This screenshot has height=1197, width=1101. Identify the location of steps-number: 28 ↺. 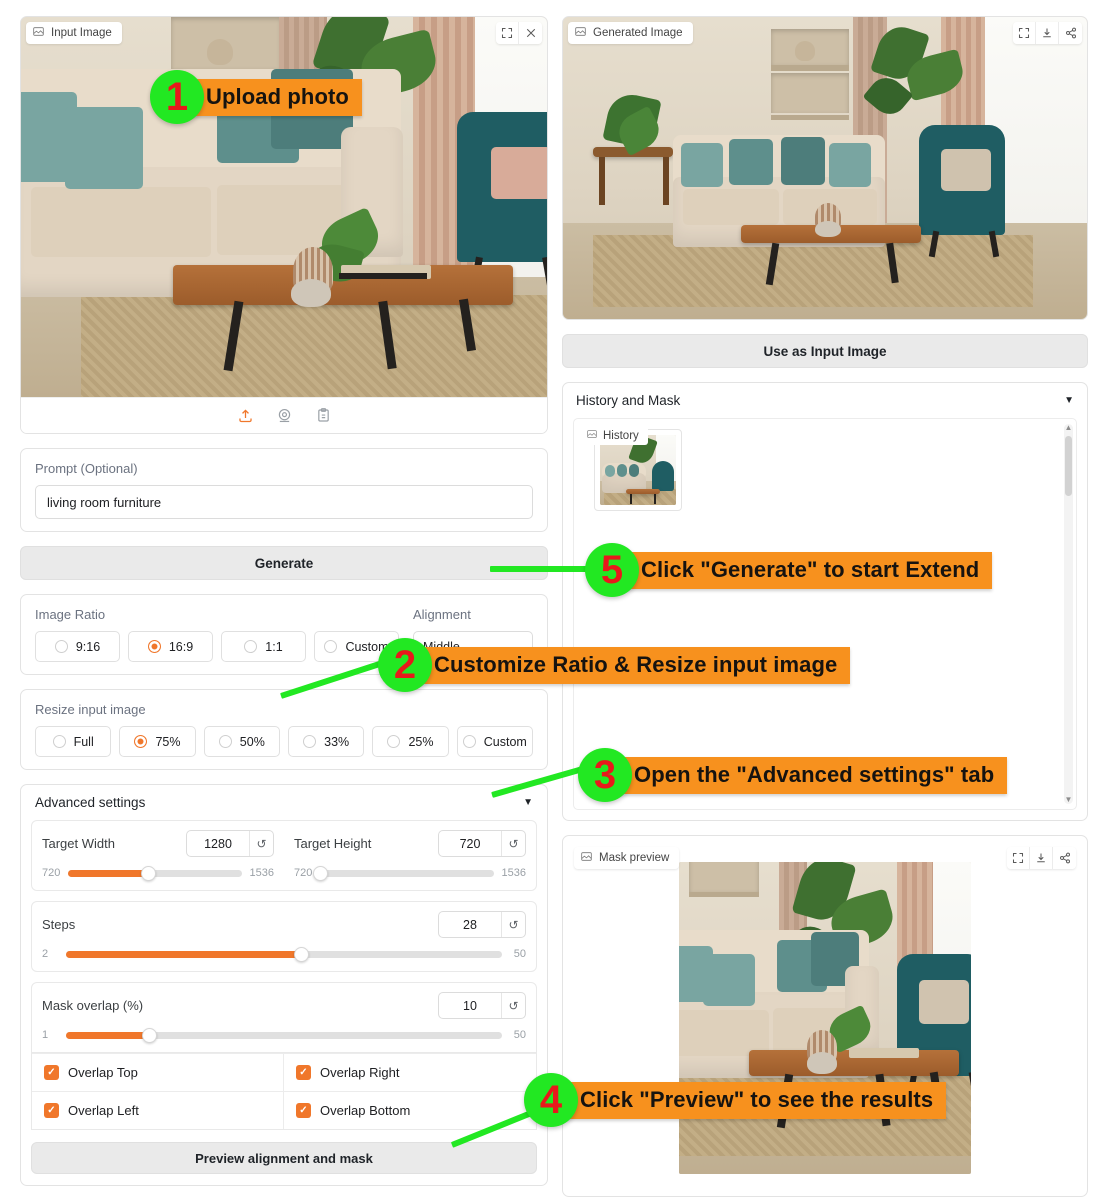
(482, 924).